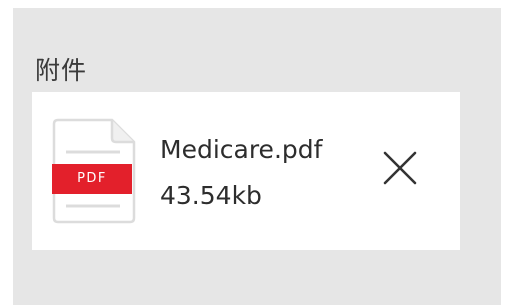 This screenshot has height=305, width=506. I want to click on attachments-title: 附件, so click(61, 70).